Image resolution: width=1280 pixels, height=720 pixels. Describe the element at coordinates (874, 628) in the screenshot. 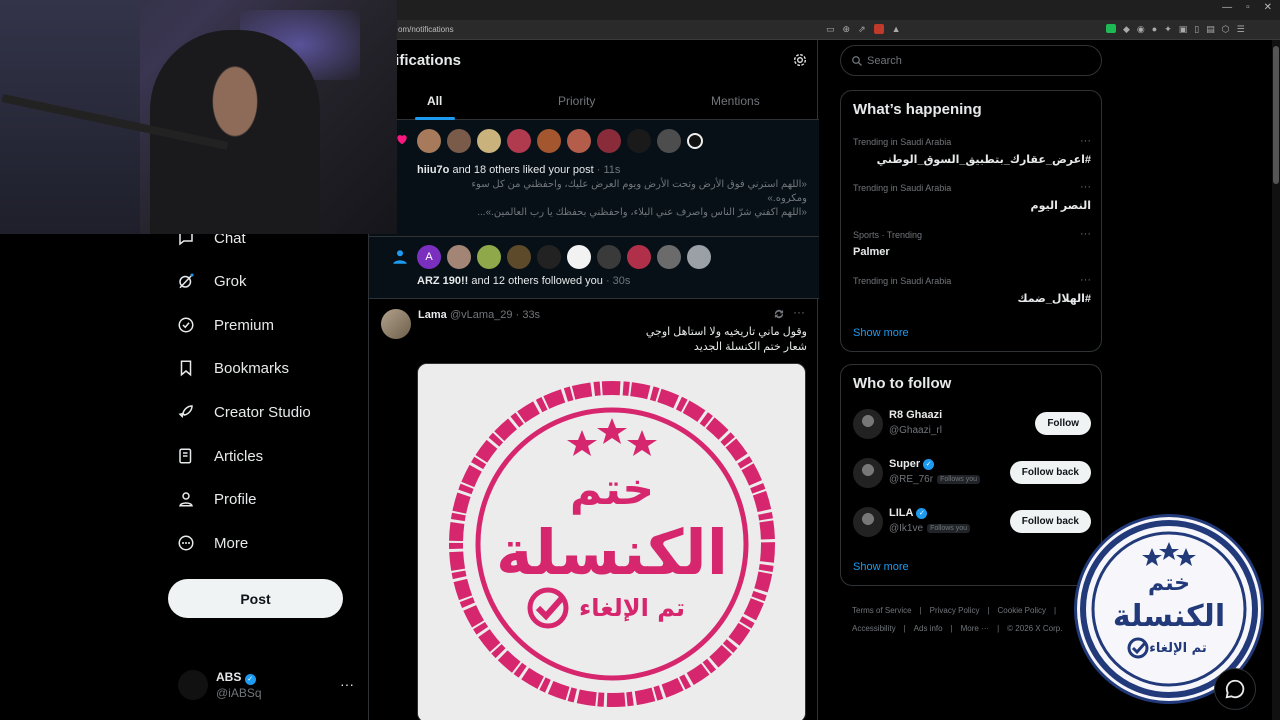

I see `footer-link: Accessibility` at that location.